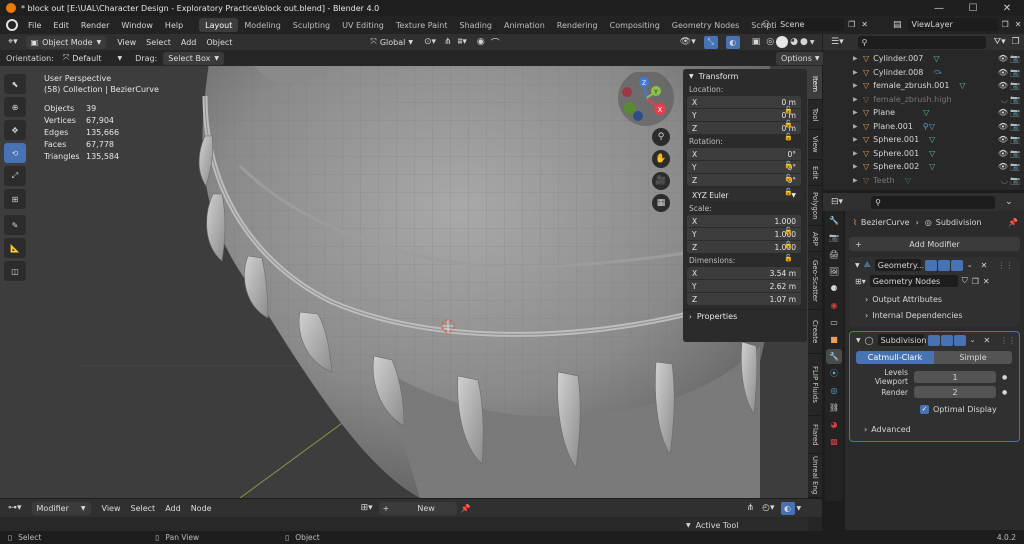 Image resolution: width=1024 pixels, height=544 pixels. What do you see at coordinates (34, 25) in the screenshot?
I see `menu-file: File` at bounding box center [34, 25].